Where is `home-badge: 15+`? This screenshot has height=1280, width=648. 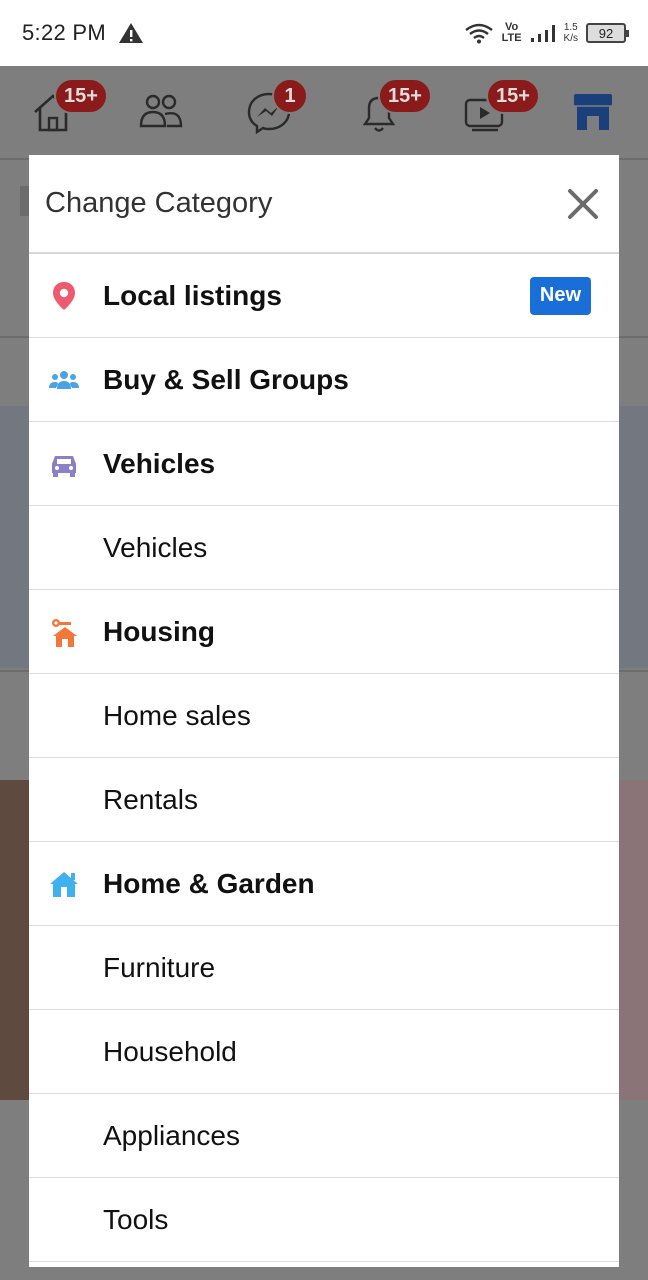 home-badge: 15+ is located at coordinates (81, 96).